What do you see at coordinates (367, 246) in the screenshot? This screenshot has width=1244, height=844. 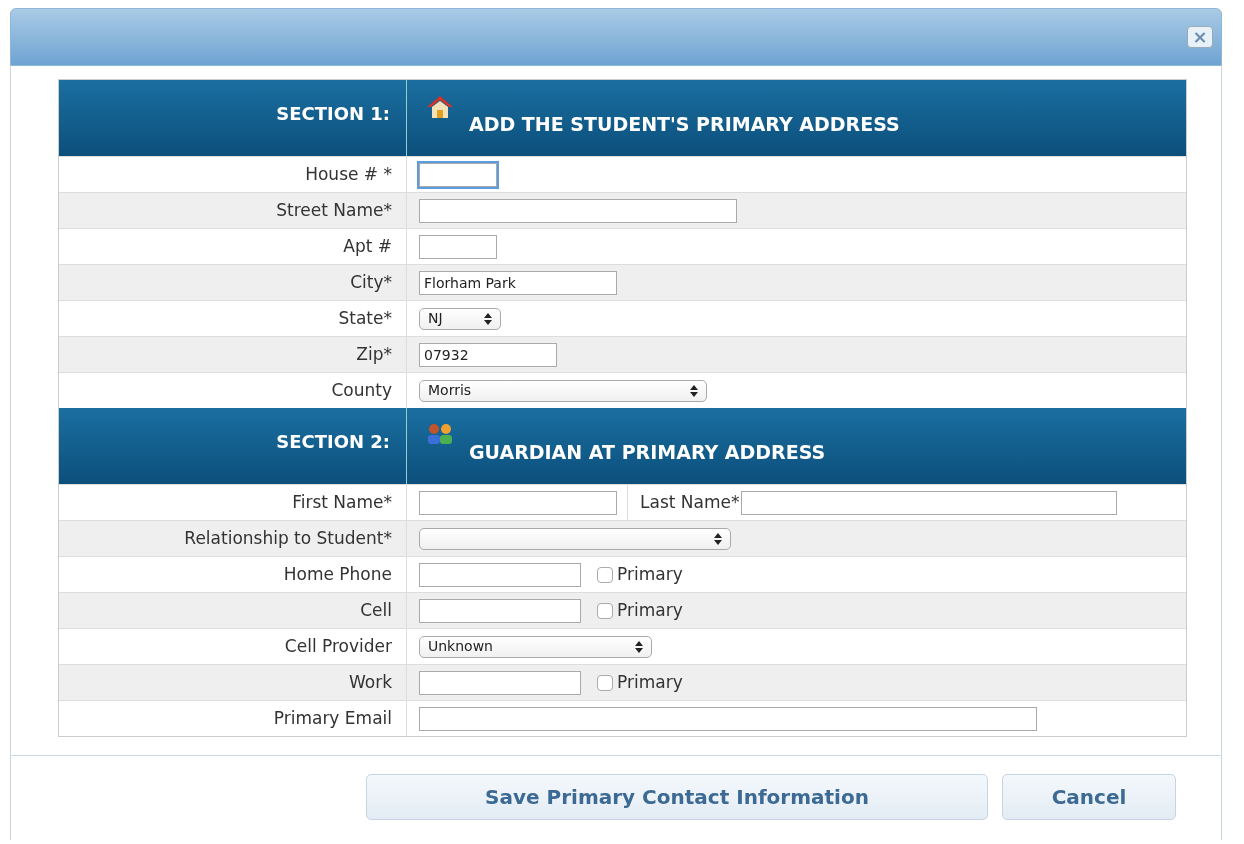 I see `field-label: Apt #` at bounding box center [367, 246].